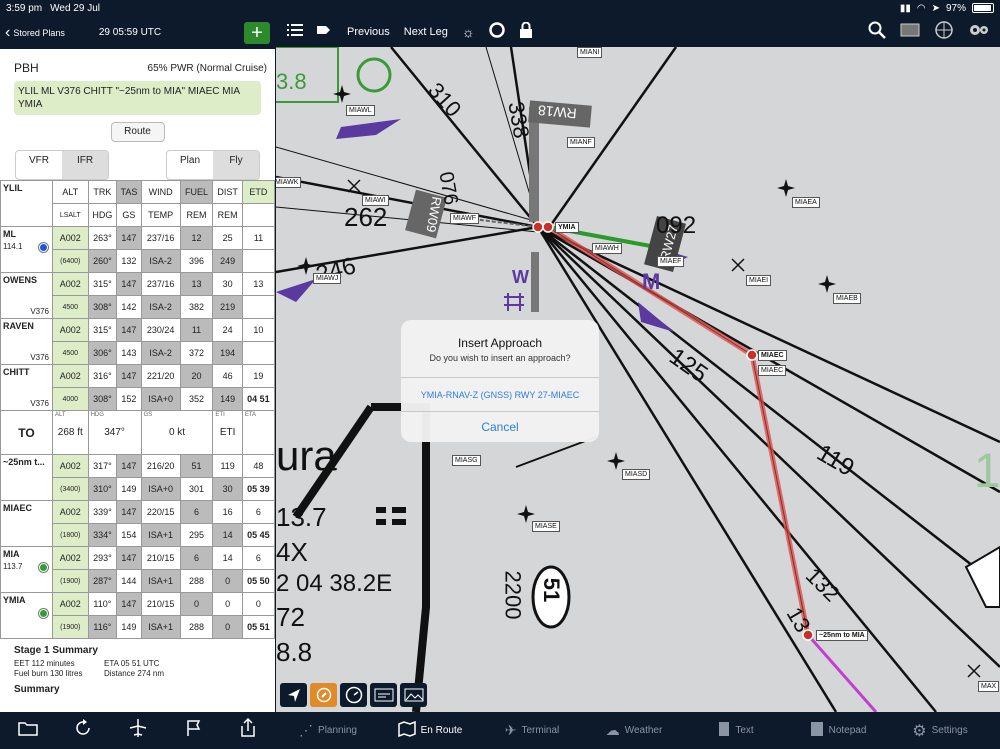 The height and width of the screenshot is (749, 1000). I want to click on waypoint-miawf: MIAWF, so click(465, 218).